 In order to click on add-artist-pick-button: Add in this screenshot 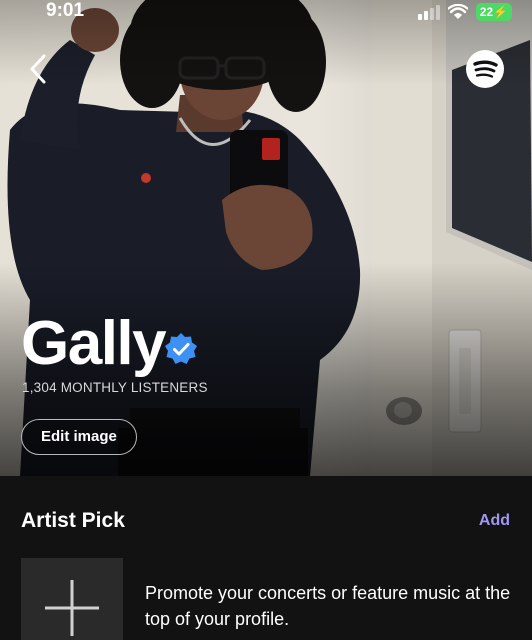, I will do `click(494, 521)`.